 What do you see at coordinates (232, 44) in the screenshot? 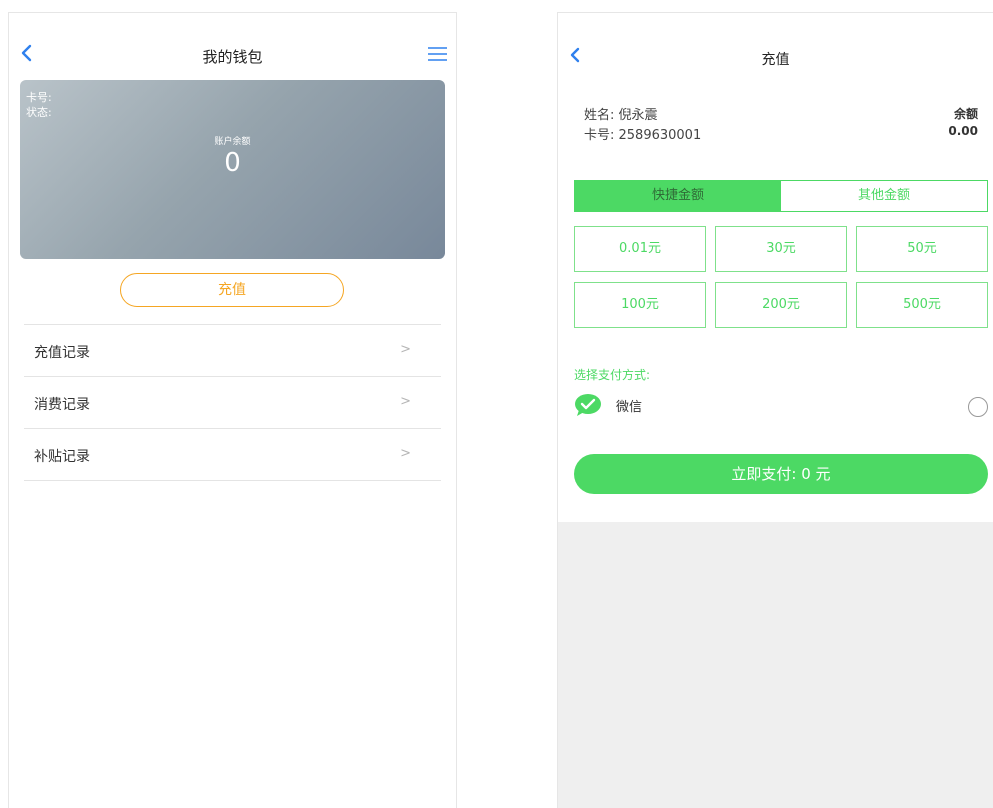
I see `wallet-nav-bar: 我的钱包` at bounding box center [232, 44].